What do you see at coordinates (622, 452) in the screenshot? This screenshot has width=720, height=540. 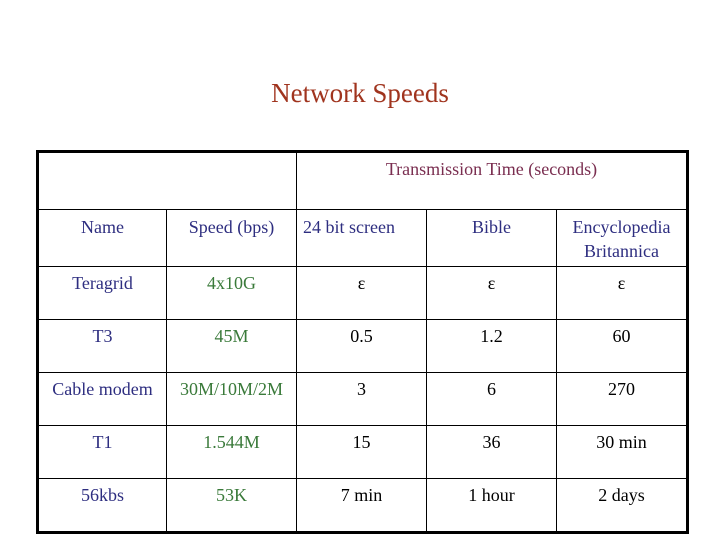 I see `britannica-time-cell: 30 min` at bounding box center [622, 452].